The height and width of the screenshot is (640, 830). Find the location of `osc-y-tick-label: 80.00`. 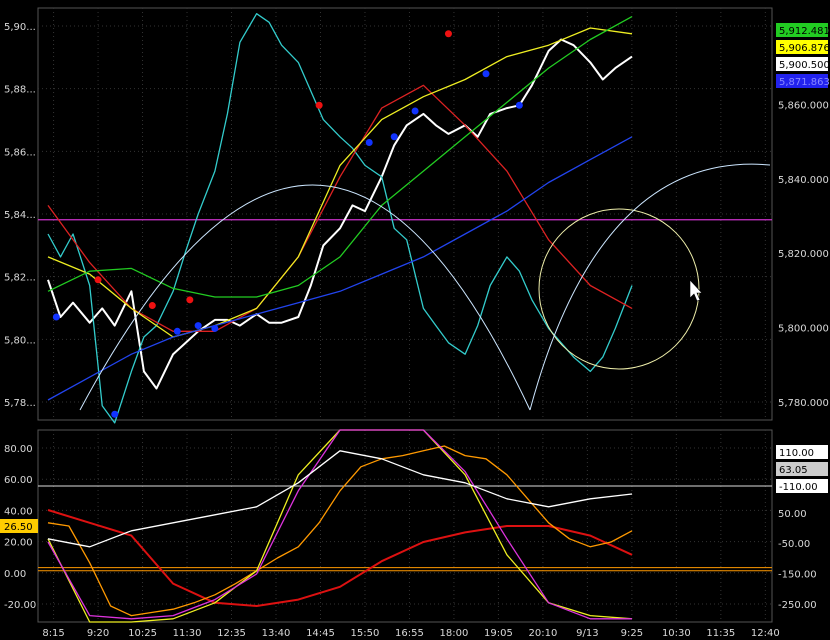

osc-y-tick-label: 80.00 is located at coordinates (18, 449).